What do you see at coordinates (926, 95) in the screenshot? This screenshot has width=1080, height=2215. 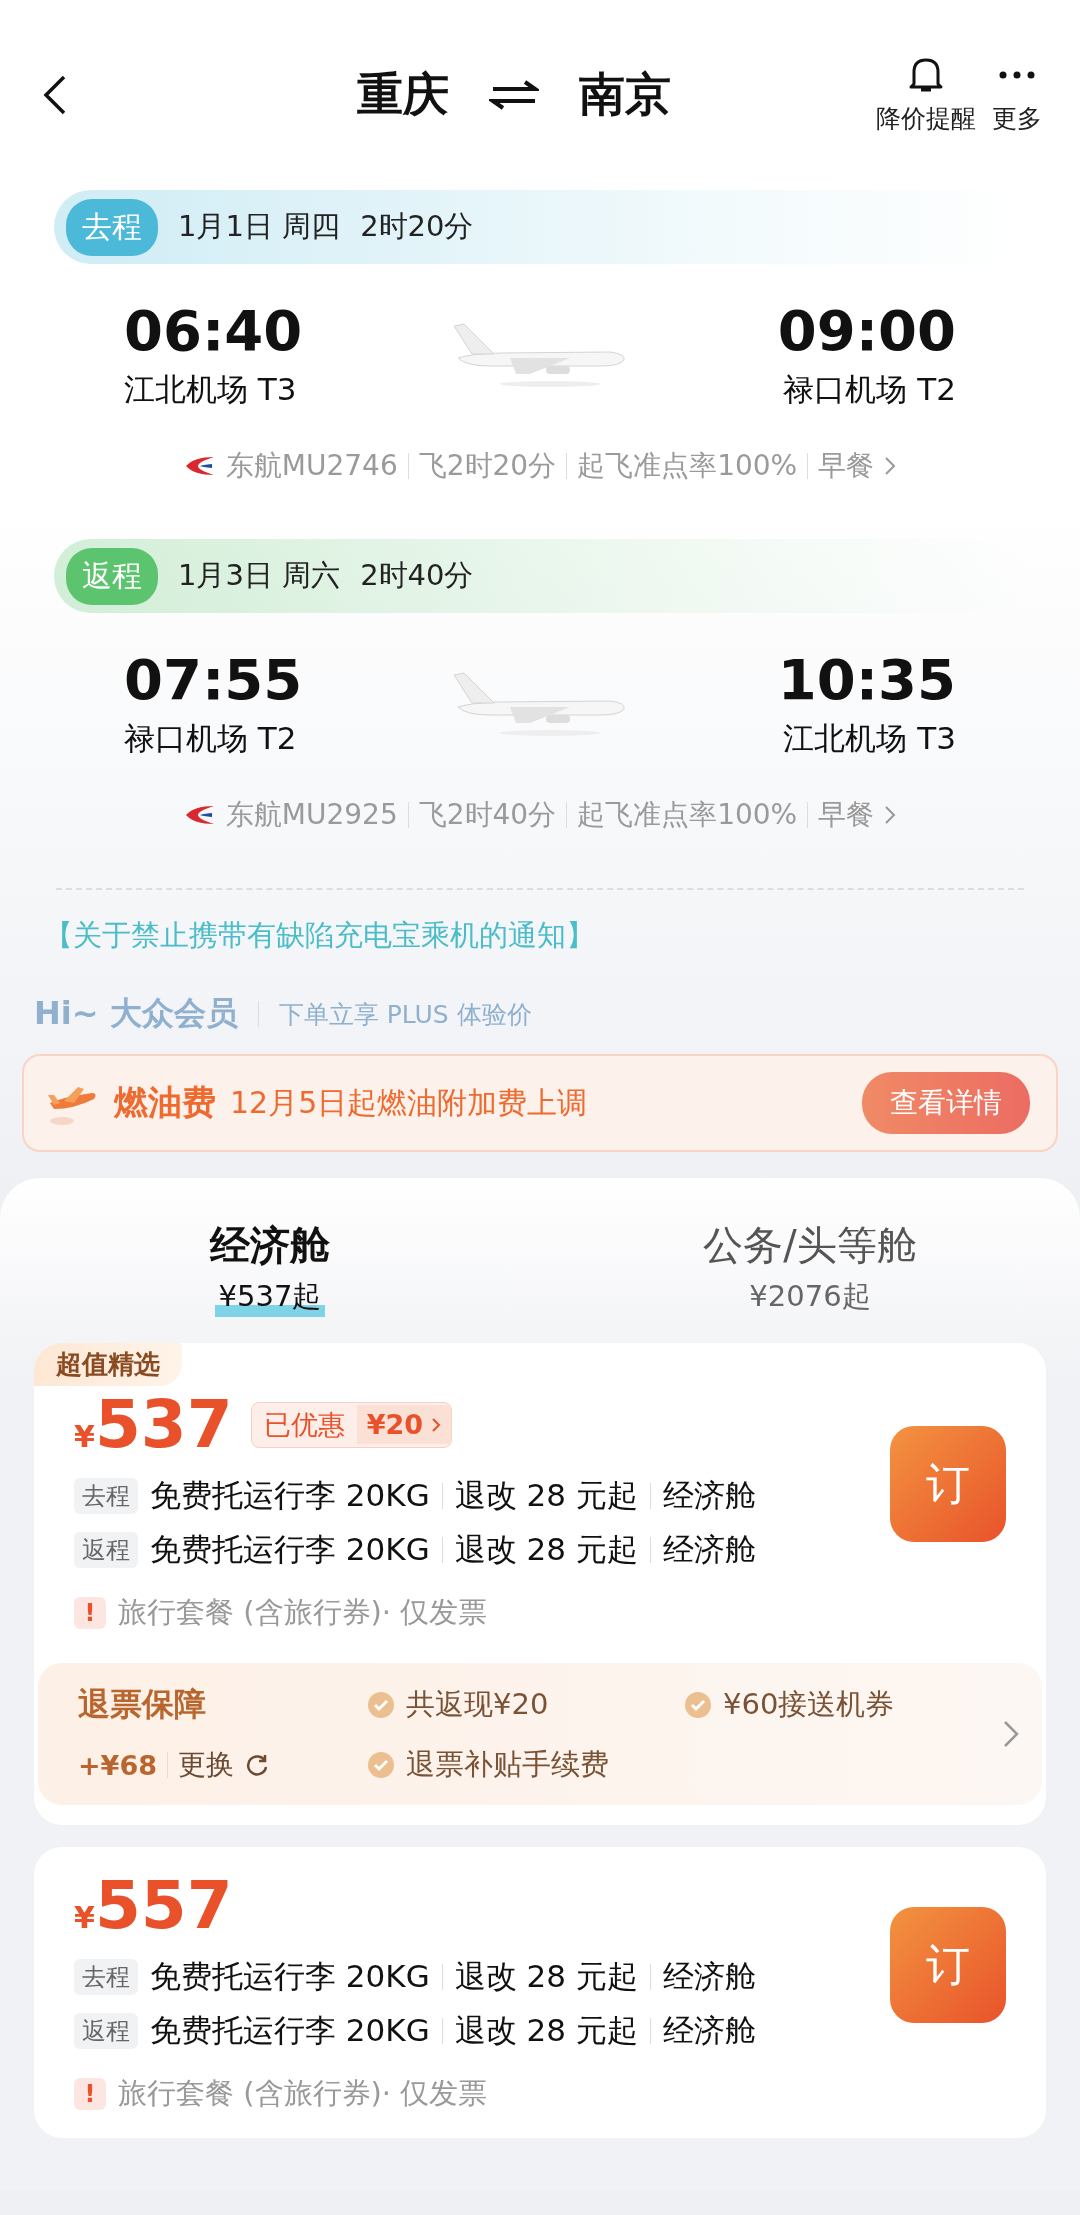 I see `price-alert-button: 降价提醒` at bounding box center [926, 95].